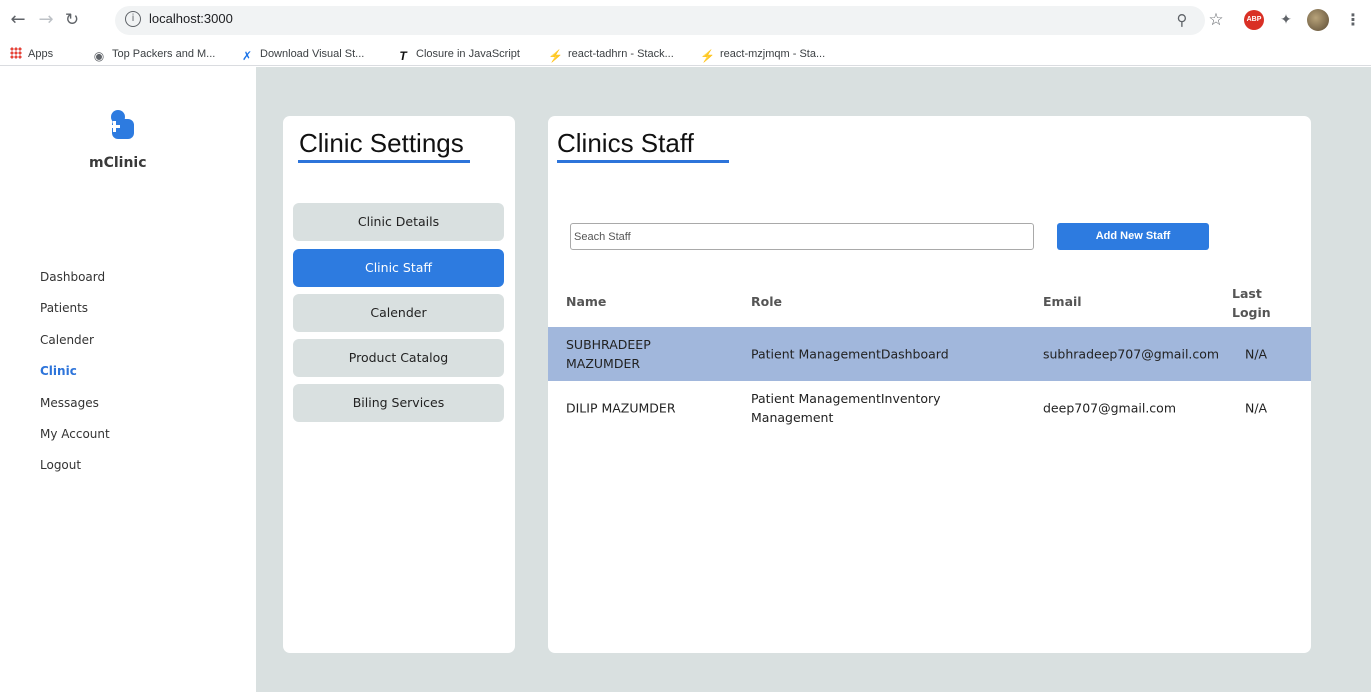 Image resolution: width=1371 pixels, height=692 pixels. I want to click on column-header-role: Role, so click(766, 301).